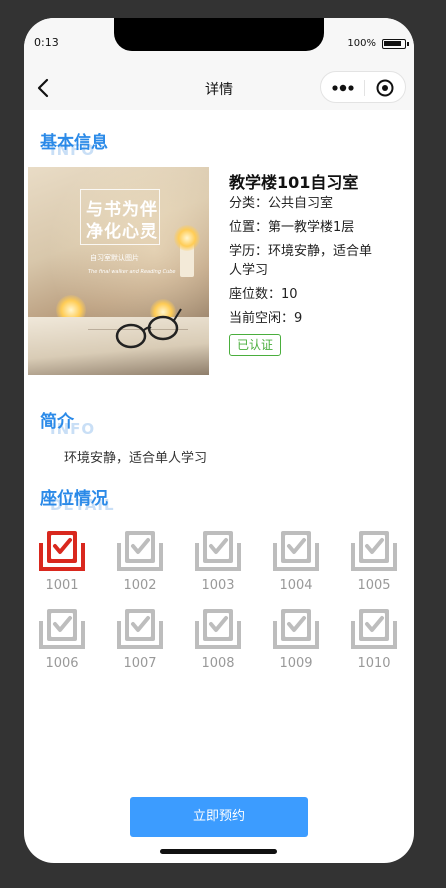 The image size is (446, 888). What do you see at coordinates (218, 585) in the screenshot?
I see `seat-label: 1003` at bounding box center [218, 585].